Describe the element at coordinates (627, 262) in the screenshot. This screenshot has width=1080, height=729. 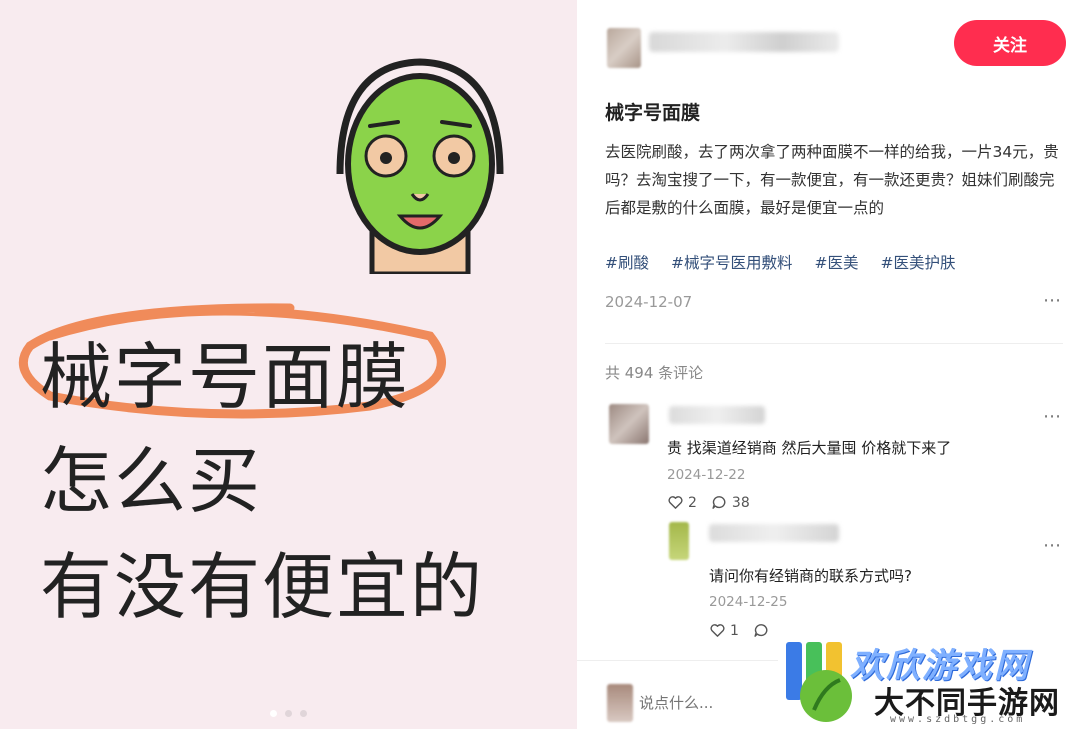
I see `tag-link: #刷酸` at that location.